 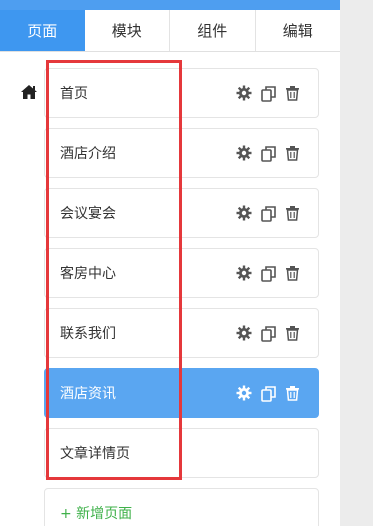 What do you see at coordinates (88, 274) in the screenshot?
I see `page-item-label: 客房中心` at bounding box center [88, 274].